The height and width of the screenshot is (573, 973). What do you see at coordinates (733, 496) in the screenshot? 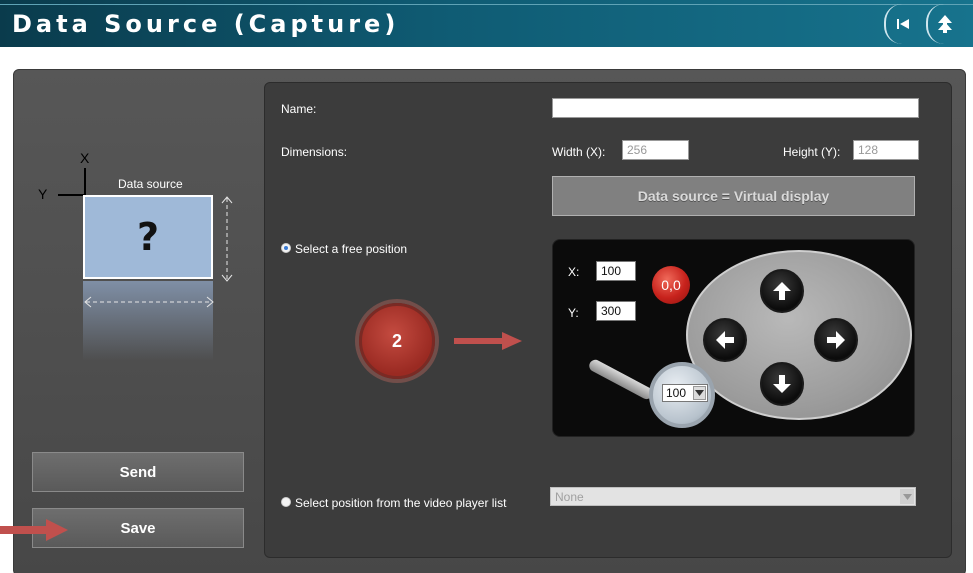
I see `video-player-select: None` at bounding box center [733, 496].